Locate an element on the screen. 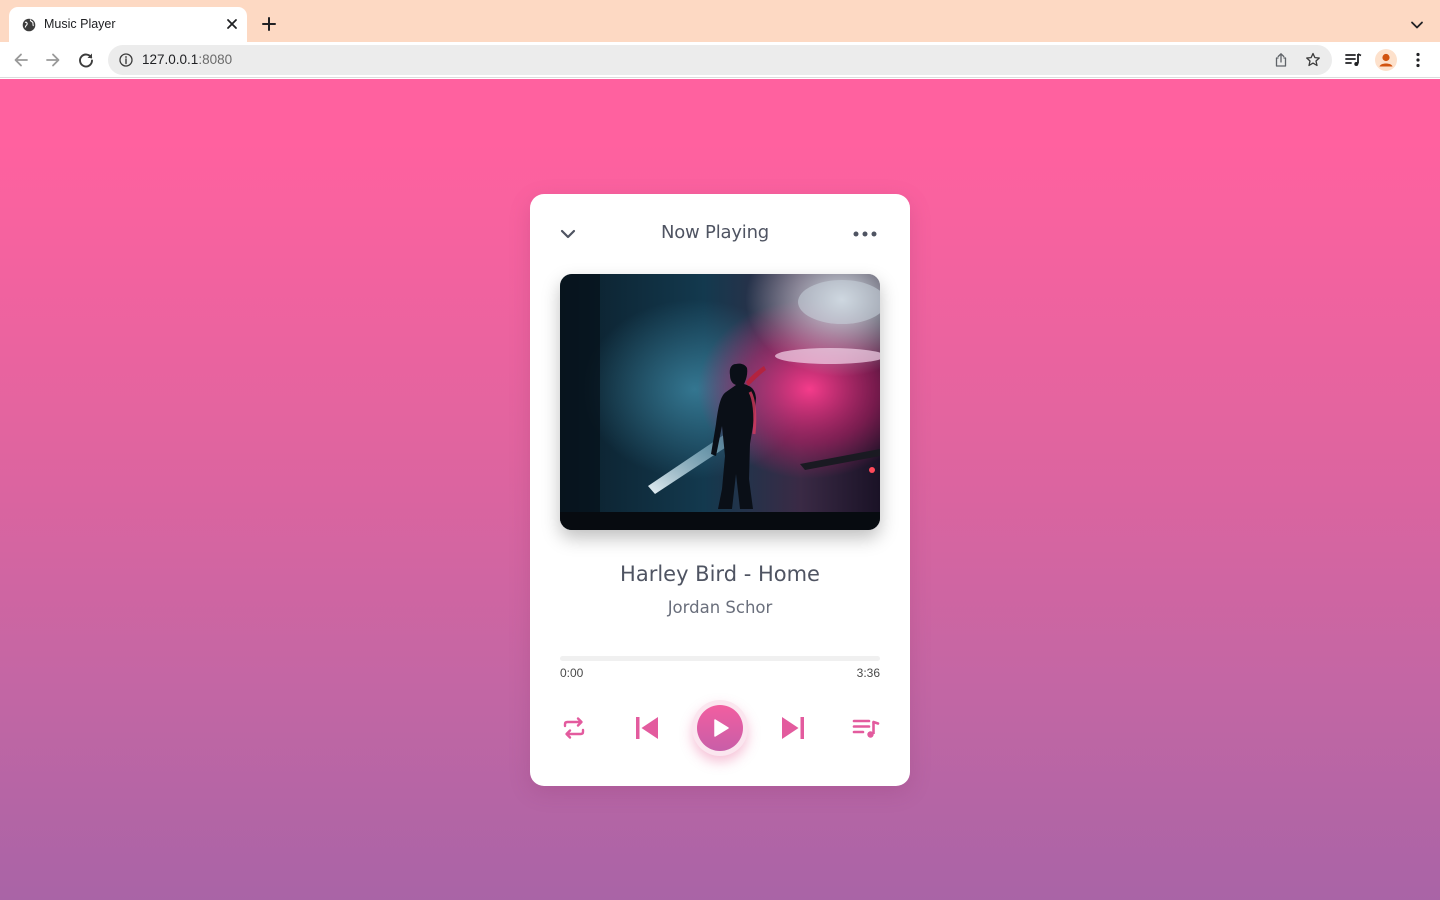 The height and width of the screenshot is (900, 1440). play-button-inner is located at coordinates (720, 728).